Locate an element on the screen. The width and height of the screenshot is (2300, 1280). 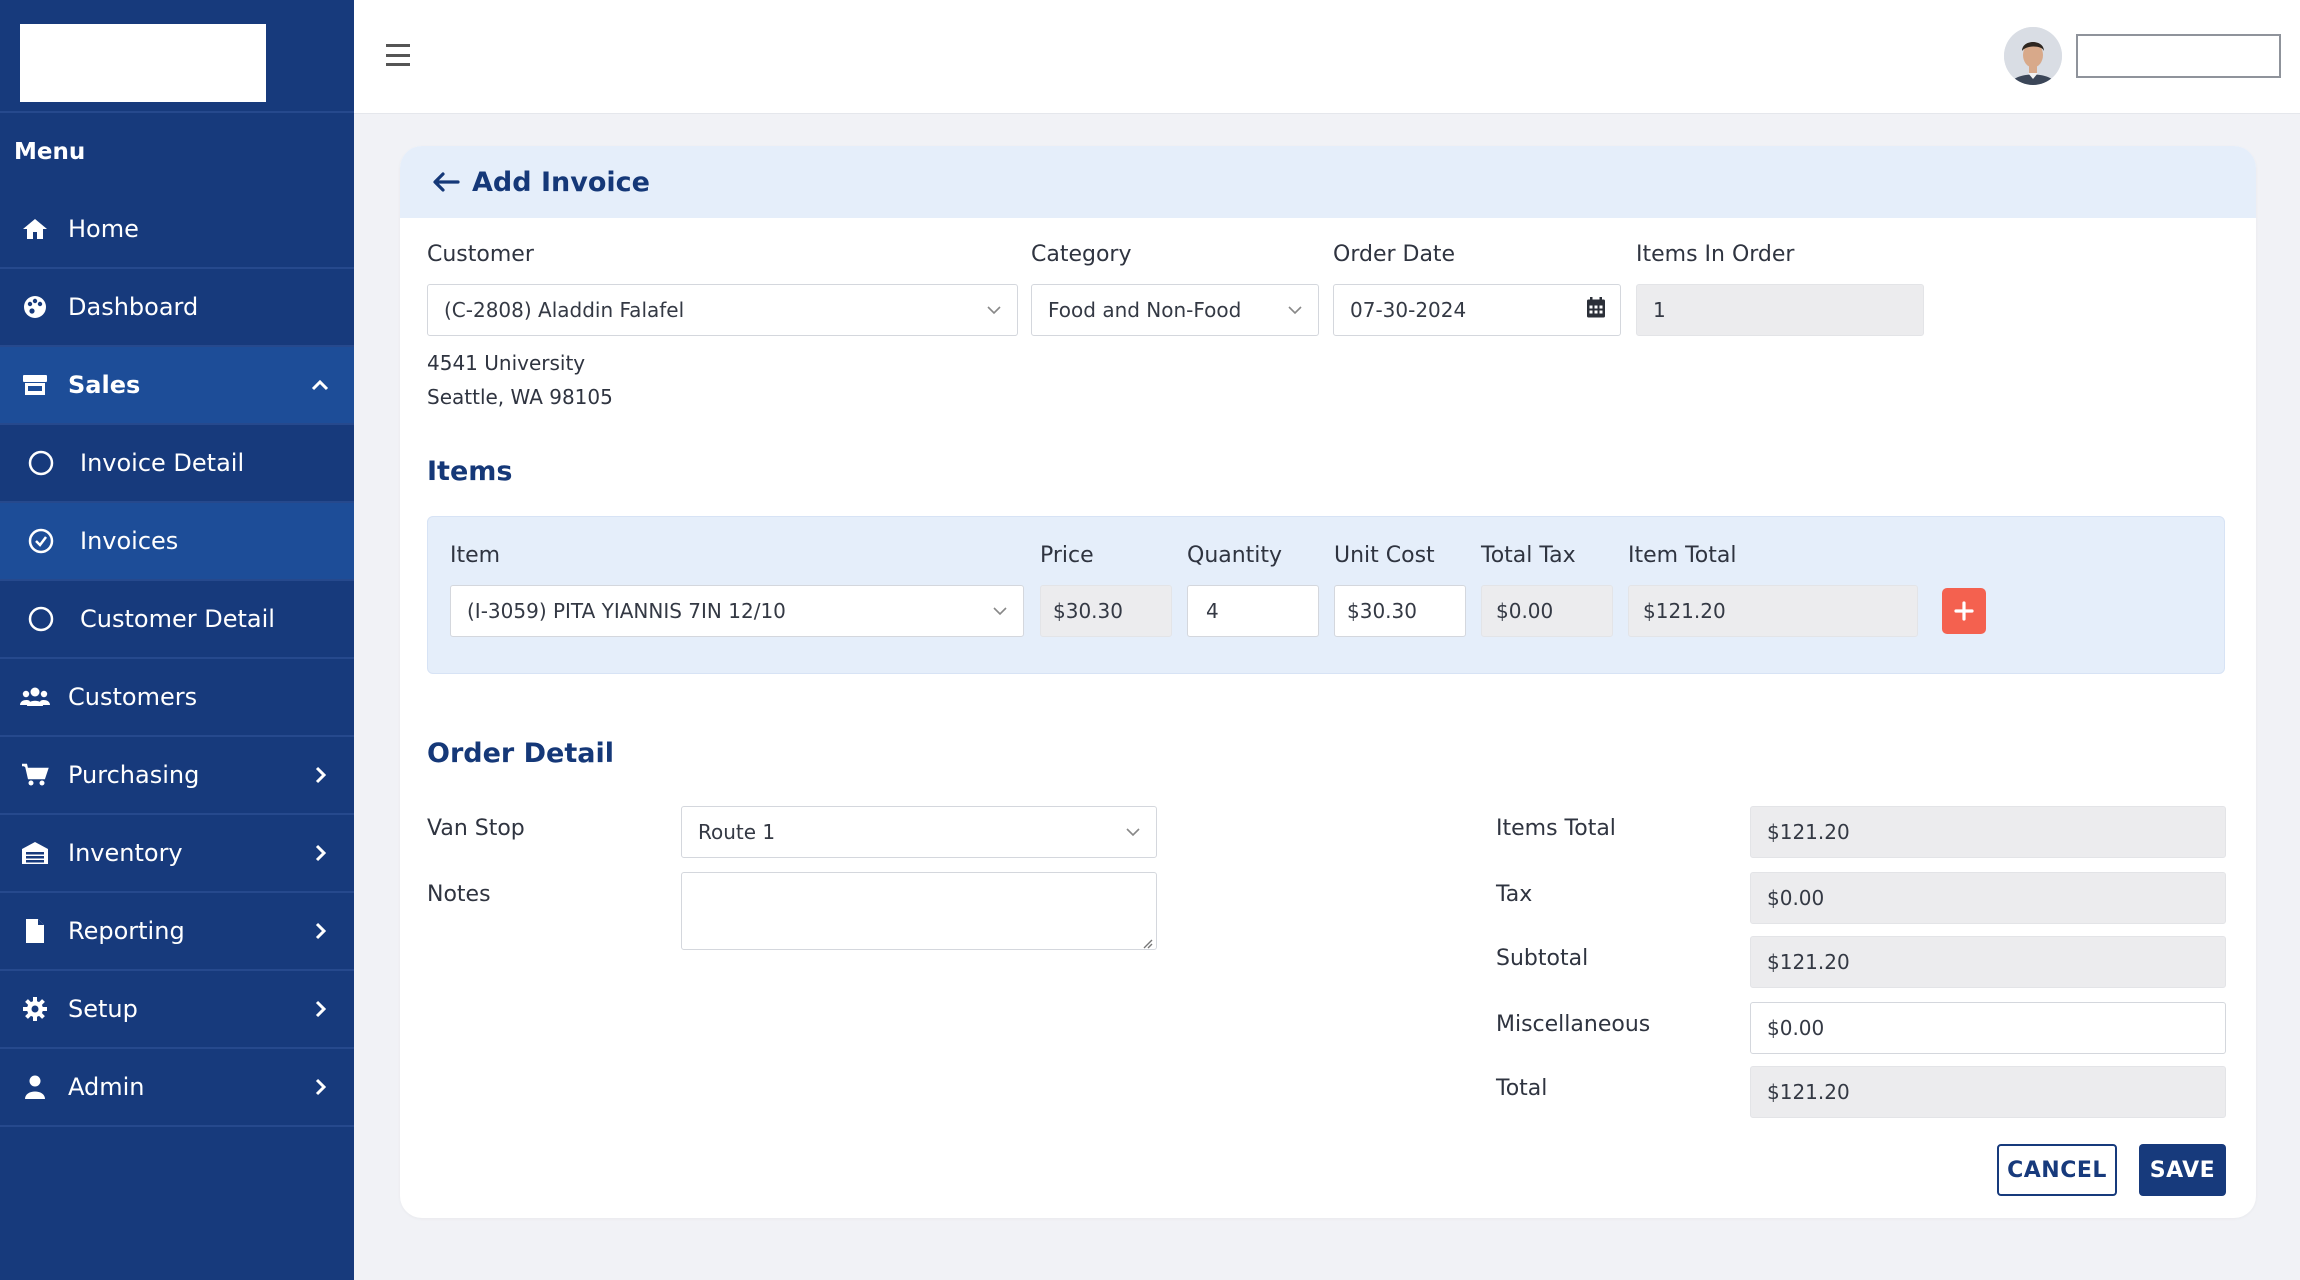
item-total-value: $121.20 is located at coordinates (1684, 611).